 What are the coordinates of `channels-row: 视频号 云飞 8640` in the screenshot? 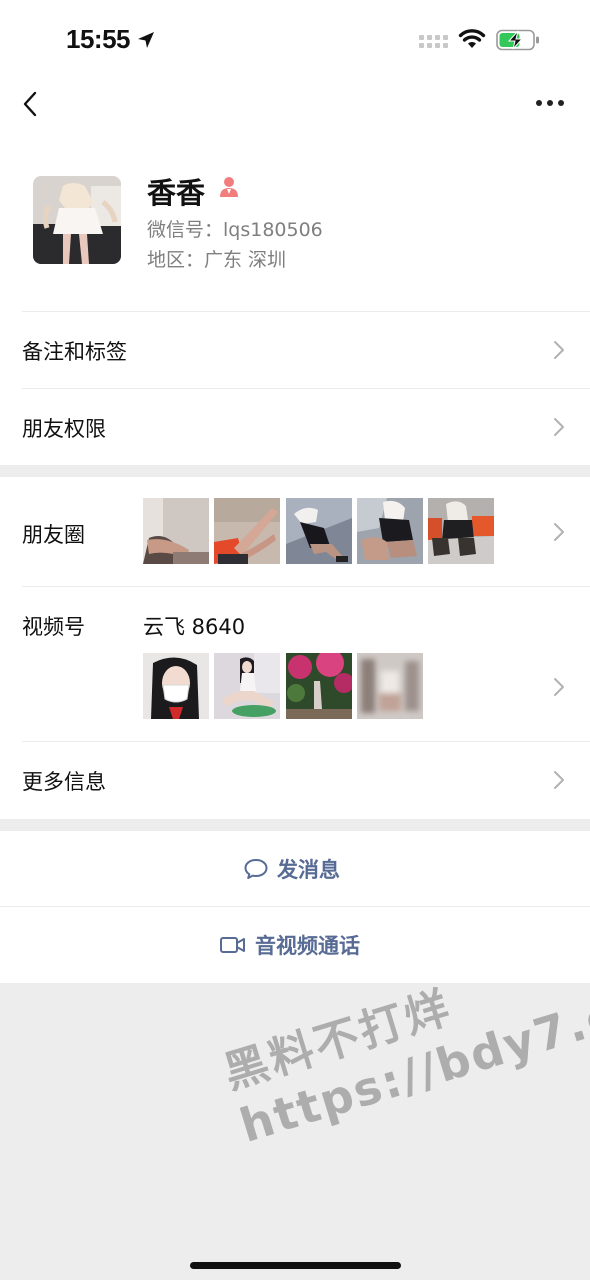 It's located at (295, 664).